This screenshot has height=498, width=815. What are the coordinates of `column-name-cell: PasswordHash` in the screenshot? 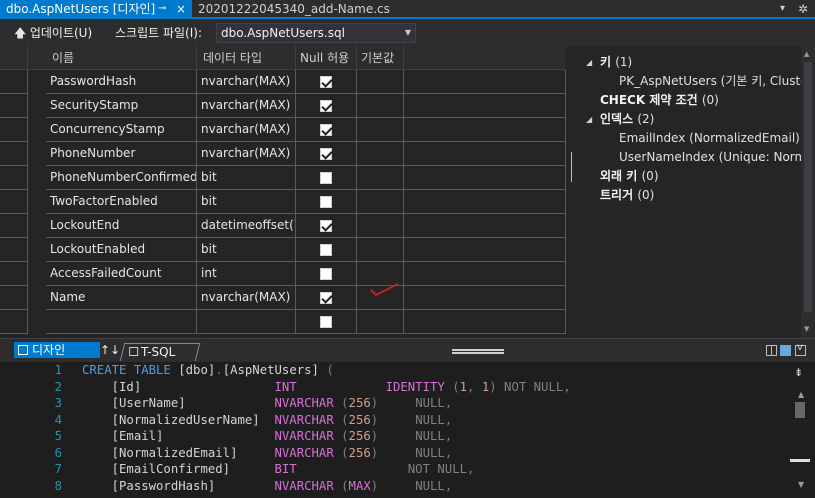 It's located at (121, 82).